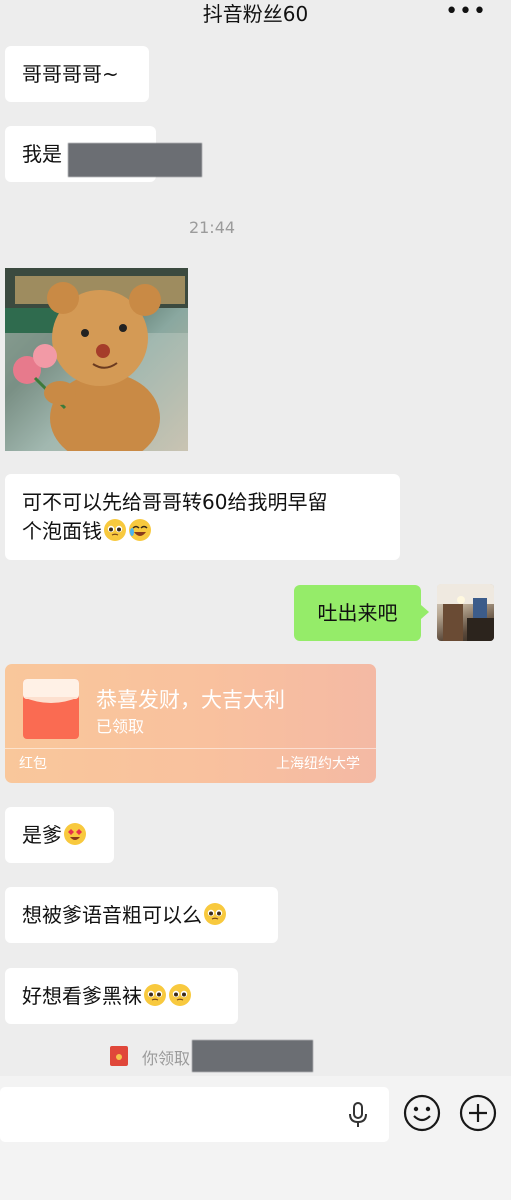 The width and height of the screenshot is (511, 1200). I want to click on message-text: 吐出来吧, so click(357, 613).